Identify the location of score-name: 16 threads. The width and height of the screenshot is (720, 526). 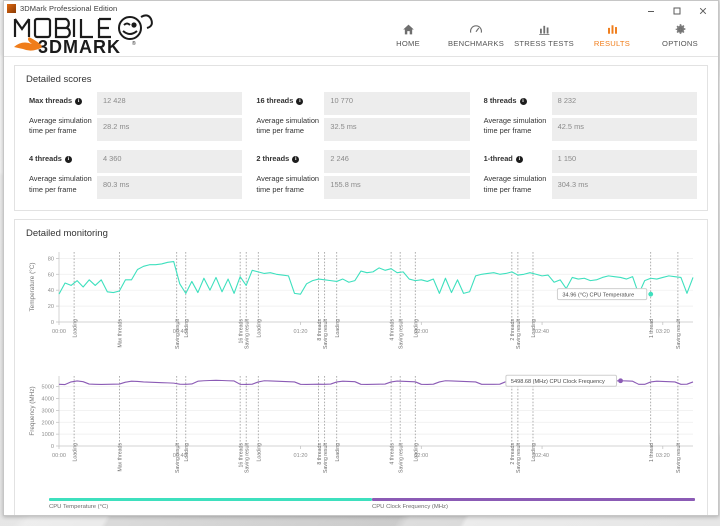
(275, 100).